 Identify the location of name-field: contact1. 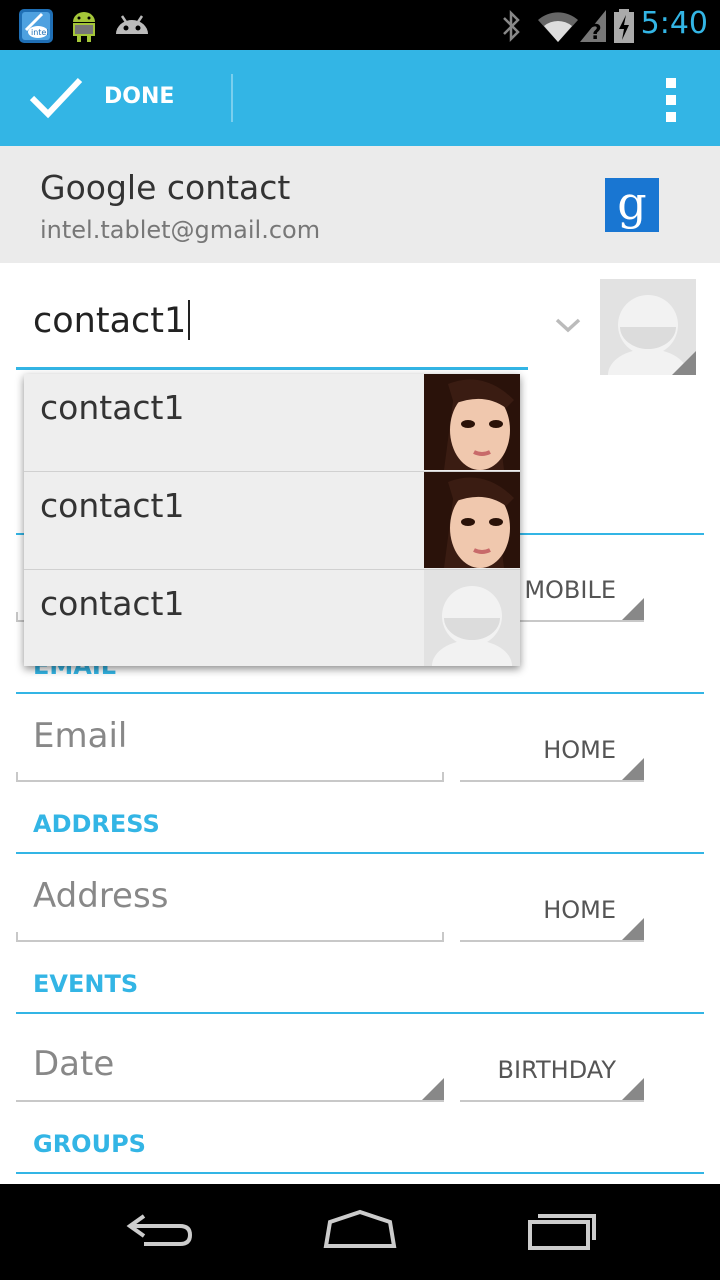
(272, 328).